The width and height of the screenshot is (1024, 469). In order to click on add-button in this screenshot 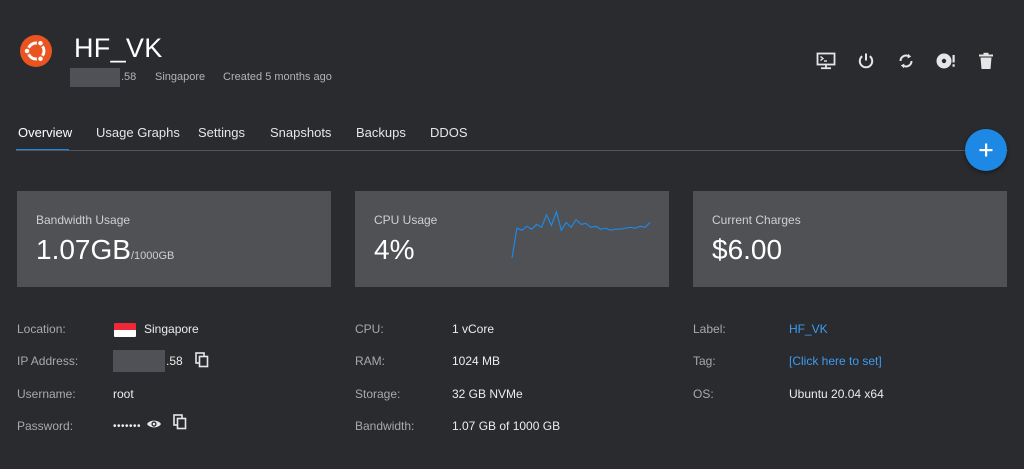, I will do `click(986, 150)`.